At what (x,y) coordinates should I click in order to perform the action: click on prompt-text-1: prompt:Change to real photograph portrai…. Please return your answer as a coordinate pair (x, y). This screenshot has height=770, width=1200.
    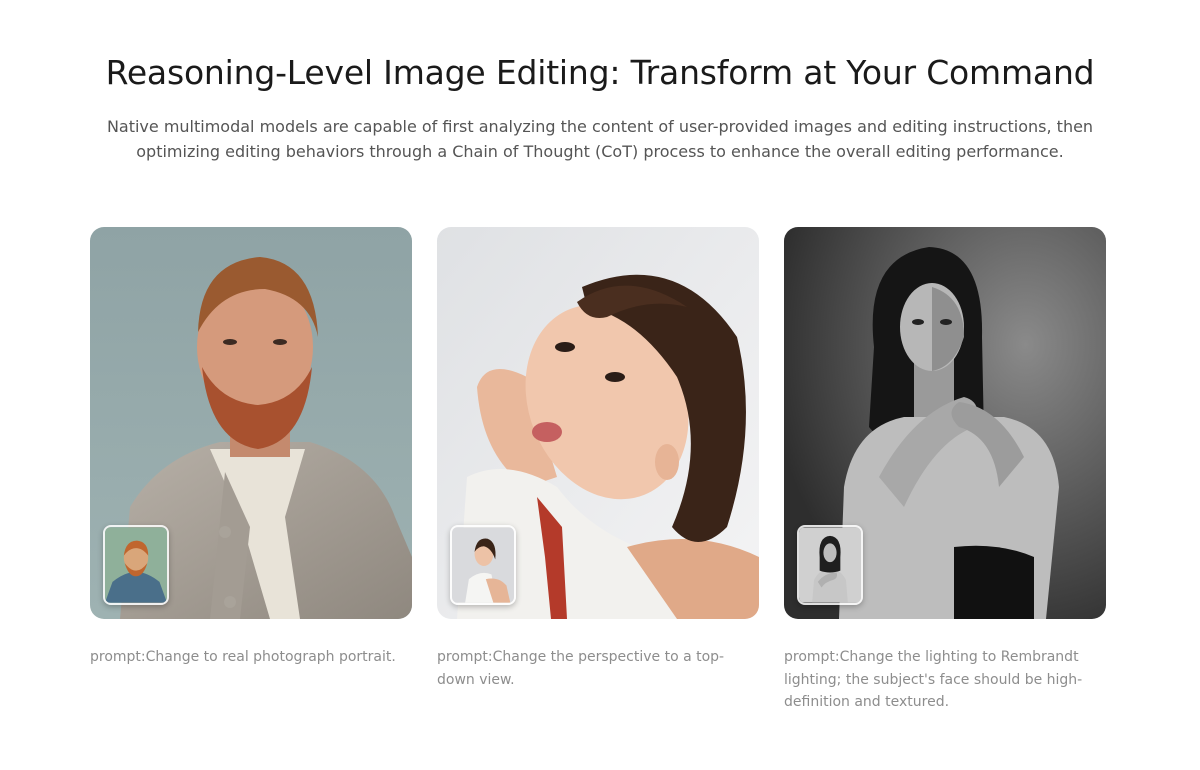
    Looking at the image, I should click on (243, 657).